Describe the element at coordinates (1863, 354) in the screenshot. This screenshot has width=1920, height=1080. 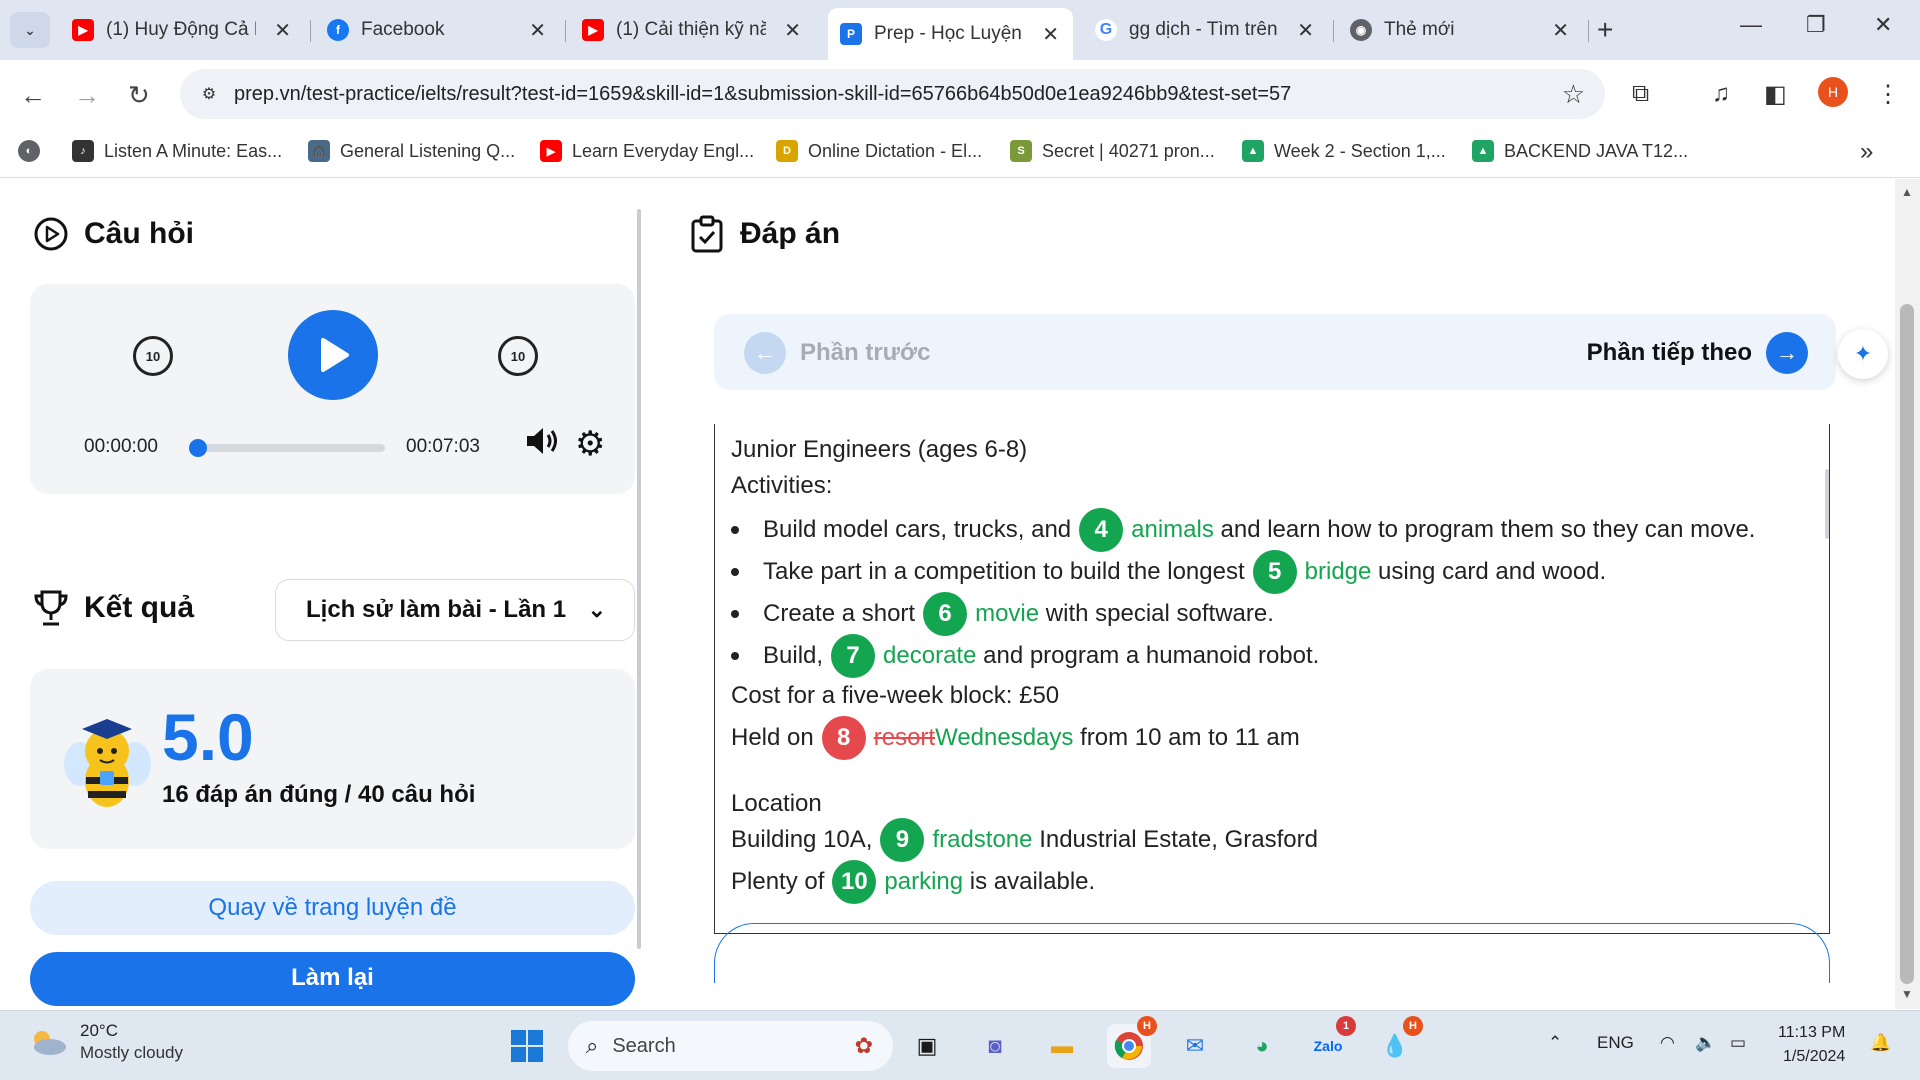
I see `ai-assistant-icon: ✦` at that location.